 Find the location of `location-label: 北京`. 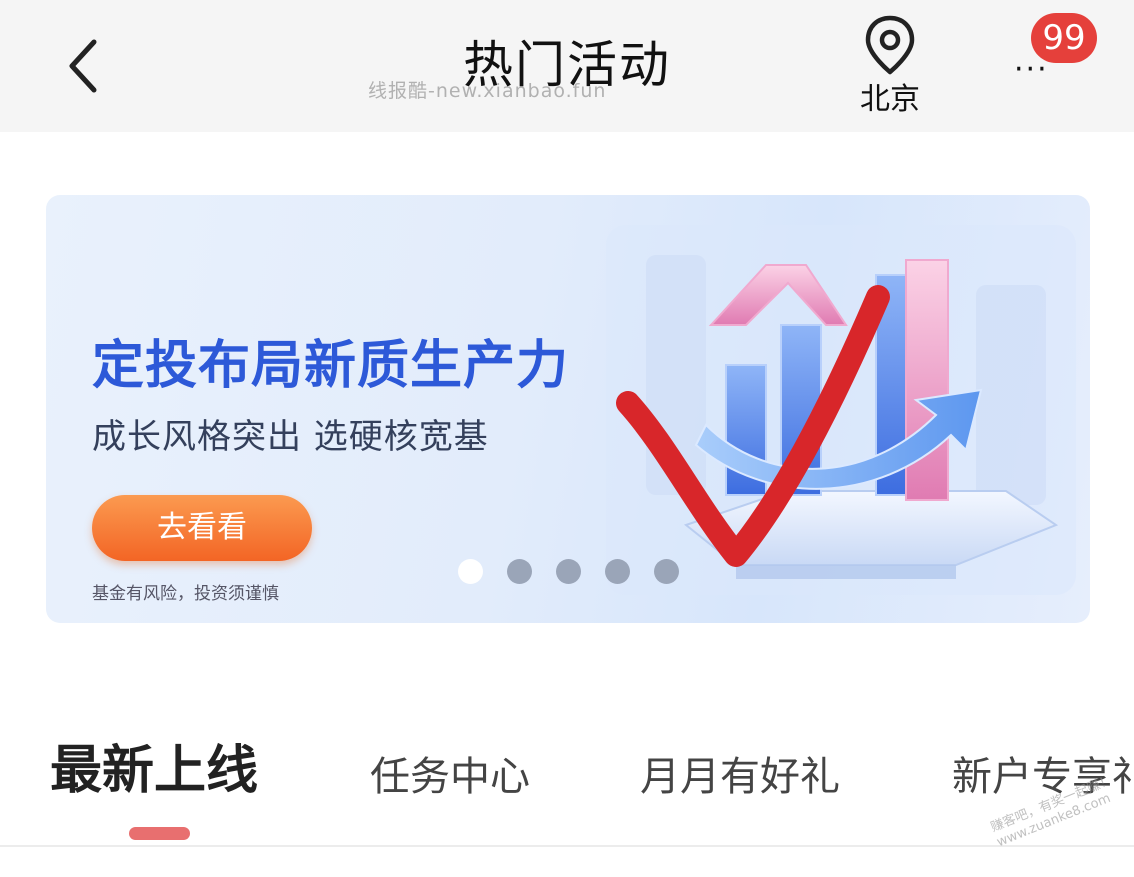

location-label: 北京 is located at coordinates (890, 99).